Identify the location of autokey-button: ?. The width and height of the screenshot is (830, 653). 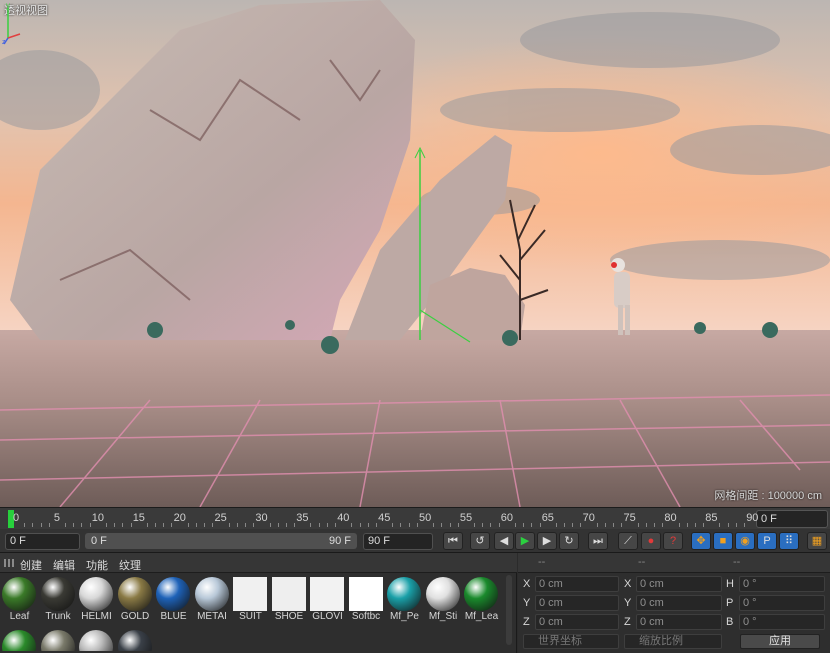
(673, 541).